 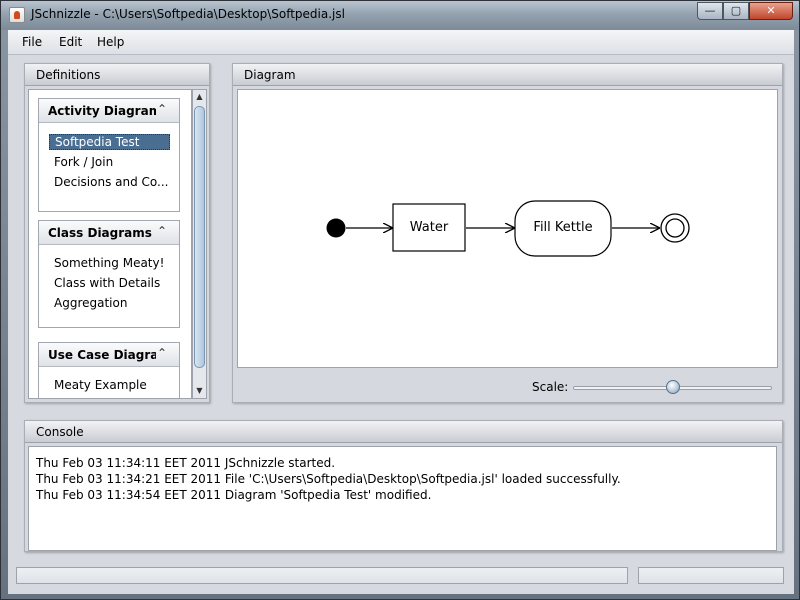 I want to click on group-use-case-diagrams: Use Case Diagra... ⌃ Meaty Example, so click(x=109, y=370).